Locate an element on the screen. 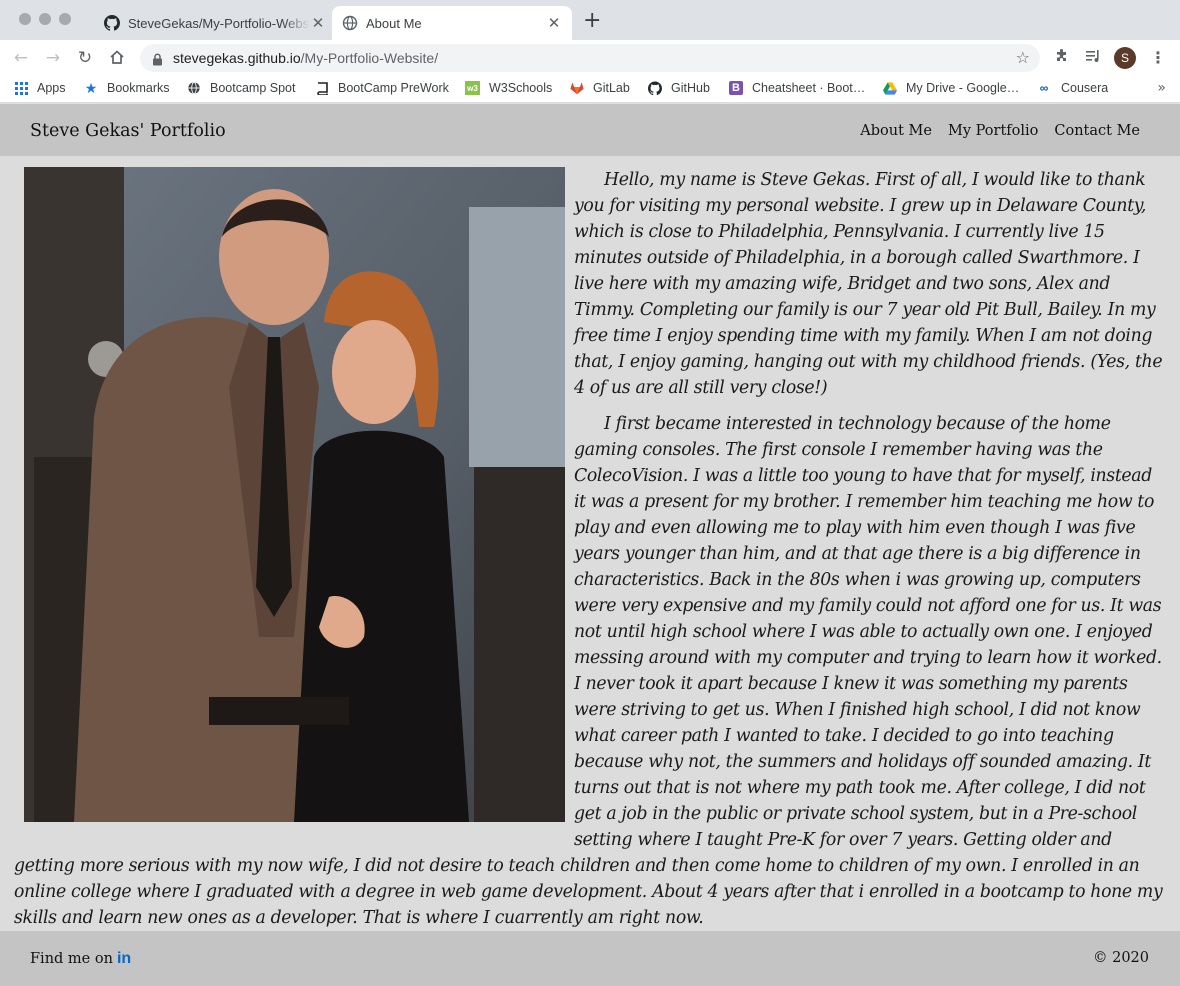 This screenshot has width=1180, height=986. lock-icon is located at coordinates (157, 60).